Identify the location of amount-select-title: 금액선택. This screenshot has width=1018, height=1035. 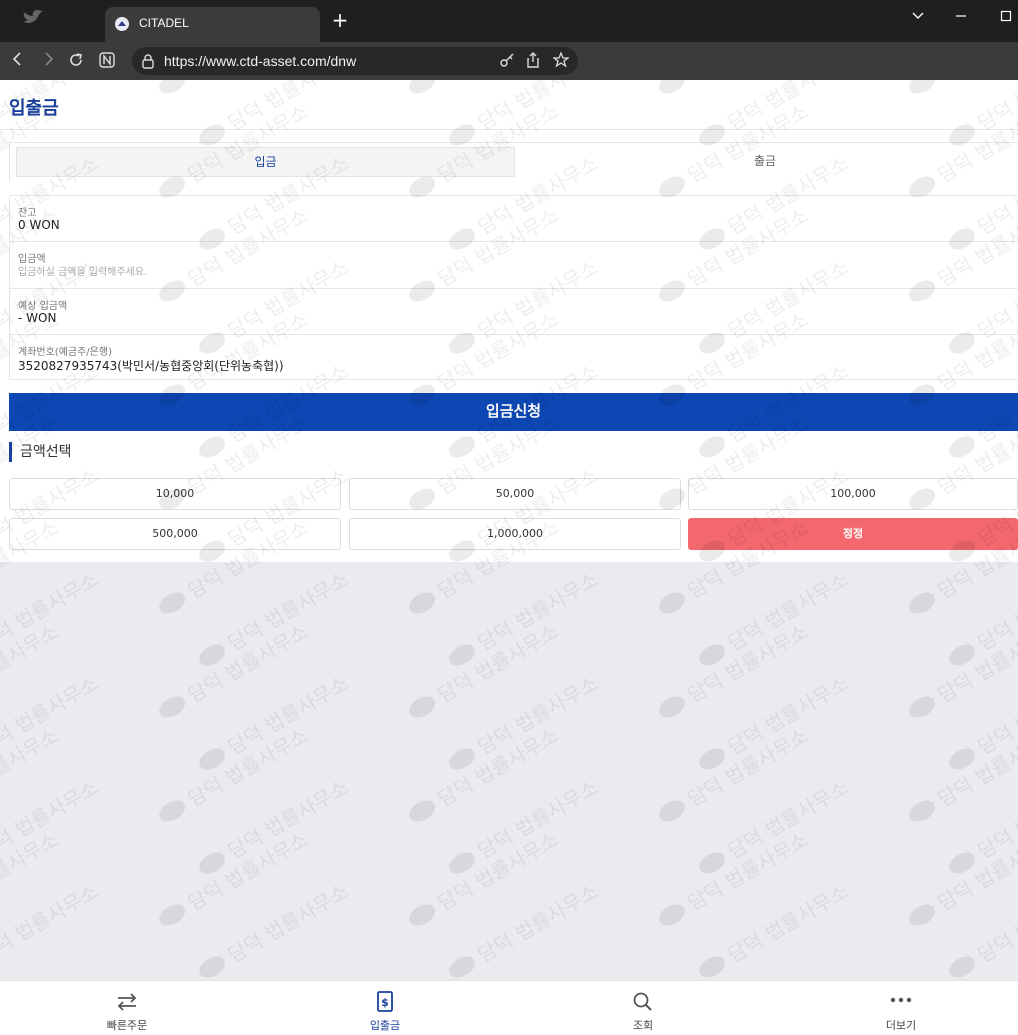
(40, 452).